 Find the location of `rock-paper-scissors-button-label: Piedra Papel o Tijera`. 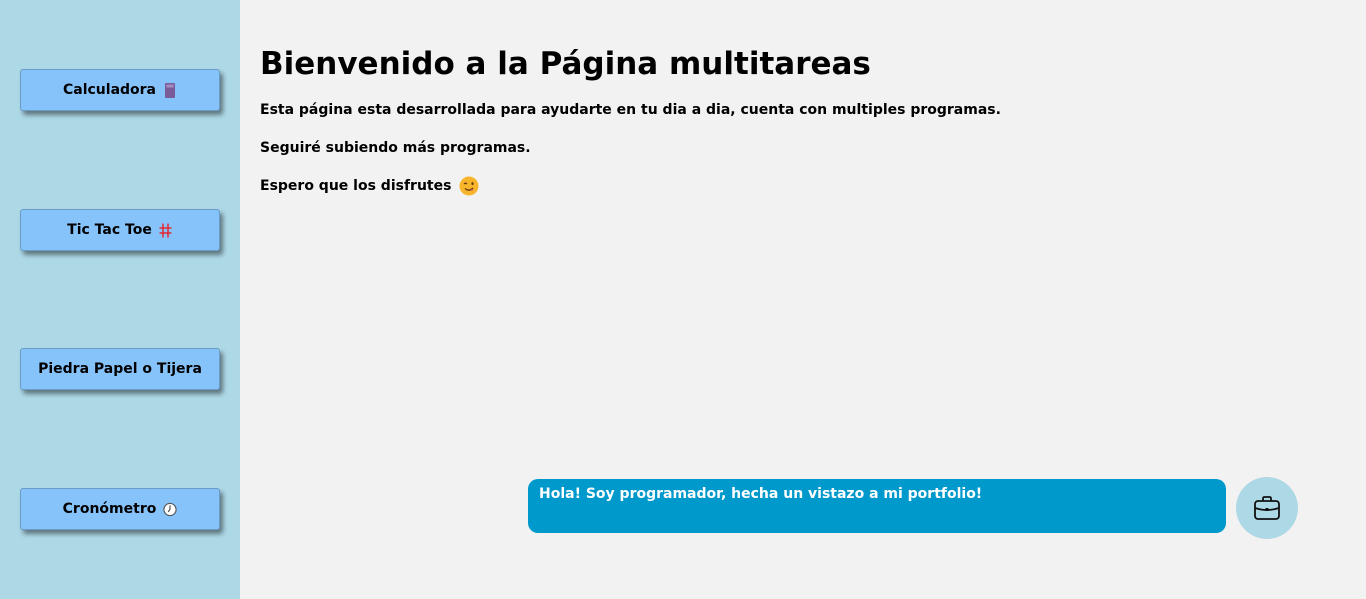

rock-paper-scissors-button-label: Piedra Papel o Tijera is located at coordinates (120, 369).